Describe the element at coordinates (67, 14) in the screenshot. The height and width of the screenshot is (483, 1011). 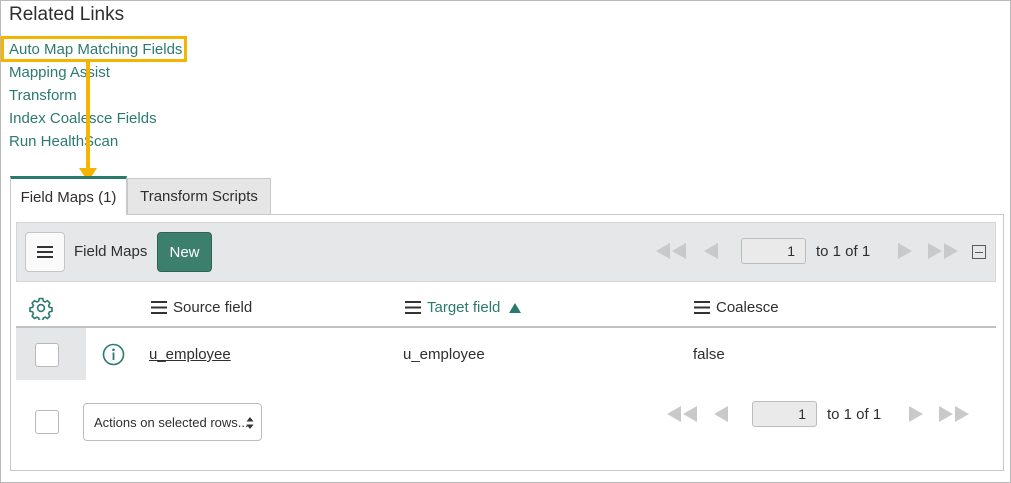
I see `related-links-title: Related Links` at that location.